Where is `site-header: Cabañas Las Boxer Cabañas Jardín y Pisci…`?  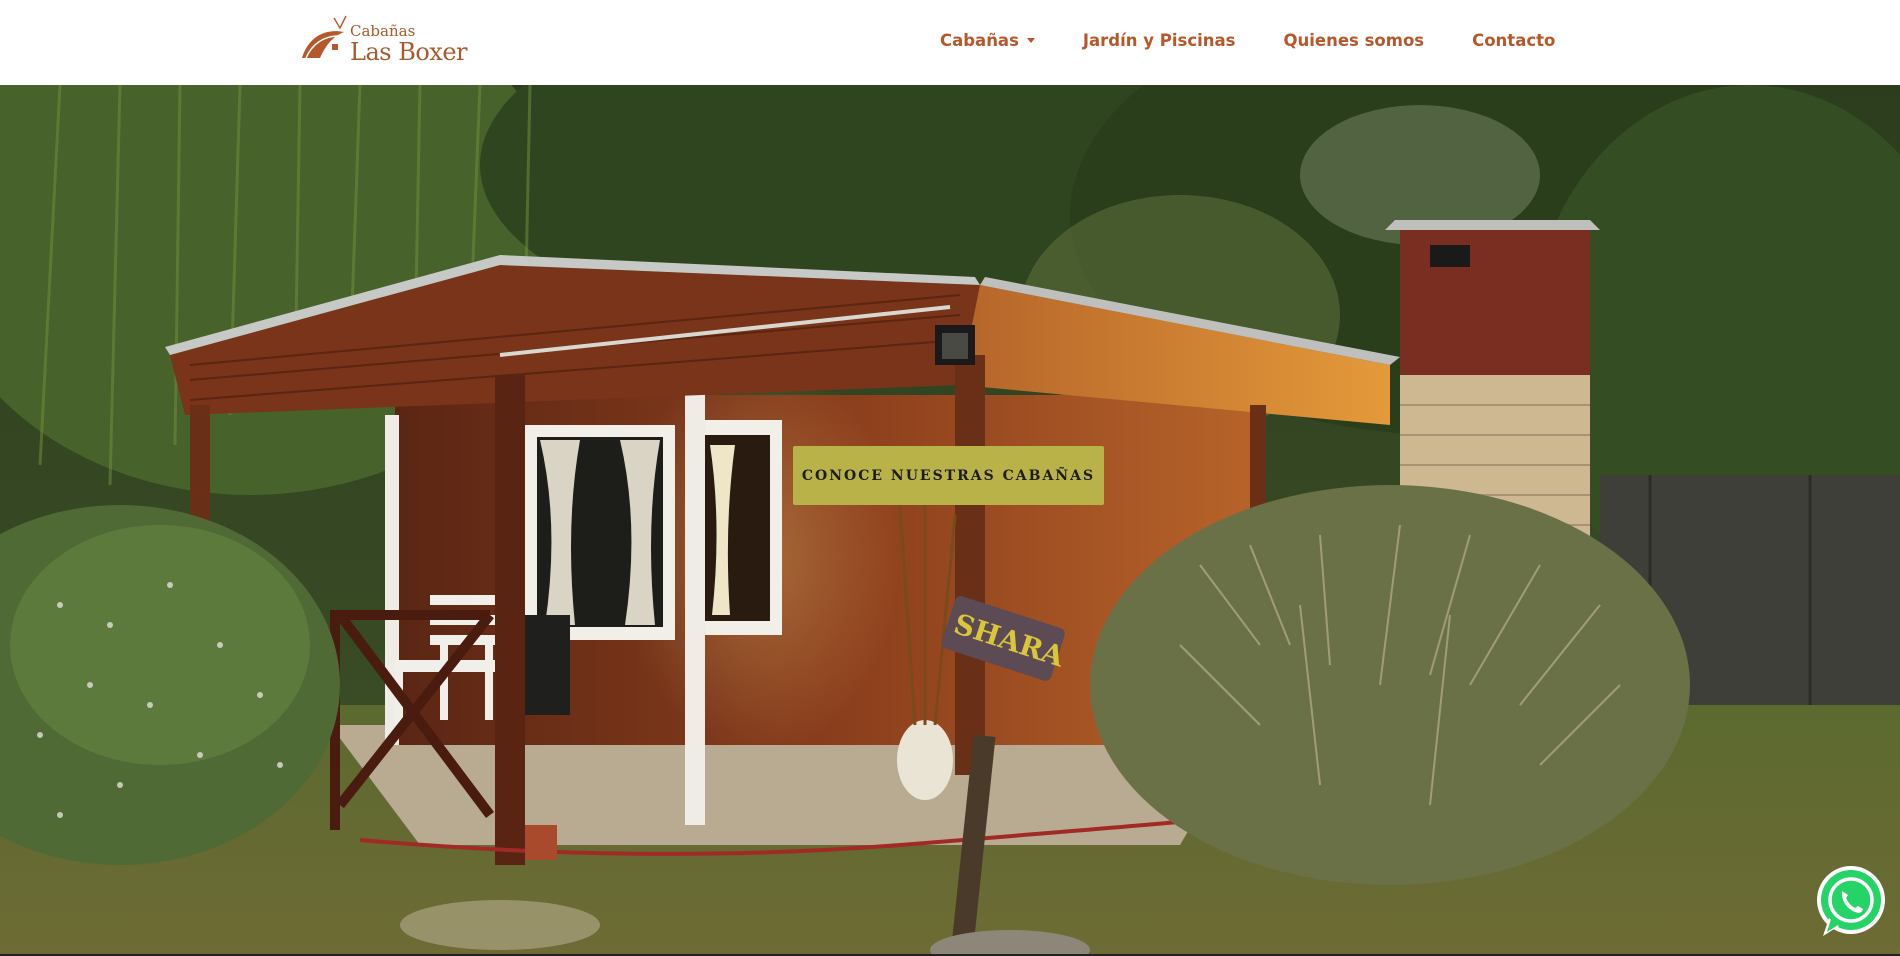
site-header: Cabañas Las Boxer Cabañas Jardín y Pisci… is located at coordinates (950, 42).